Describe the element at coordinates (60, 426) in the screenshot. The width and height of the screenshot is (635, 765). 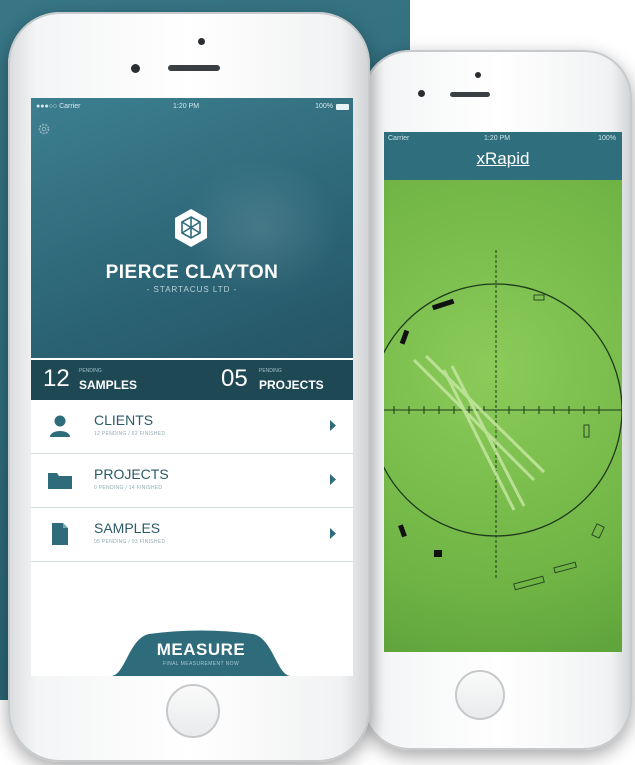
I see `person-icon` at that location.